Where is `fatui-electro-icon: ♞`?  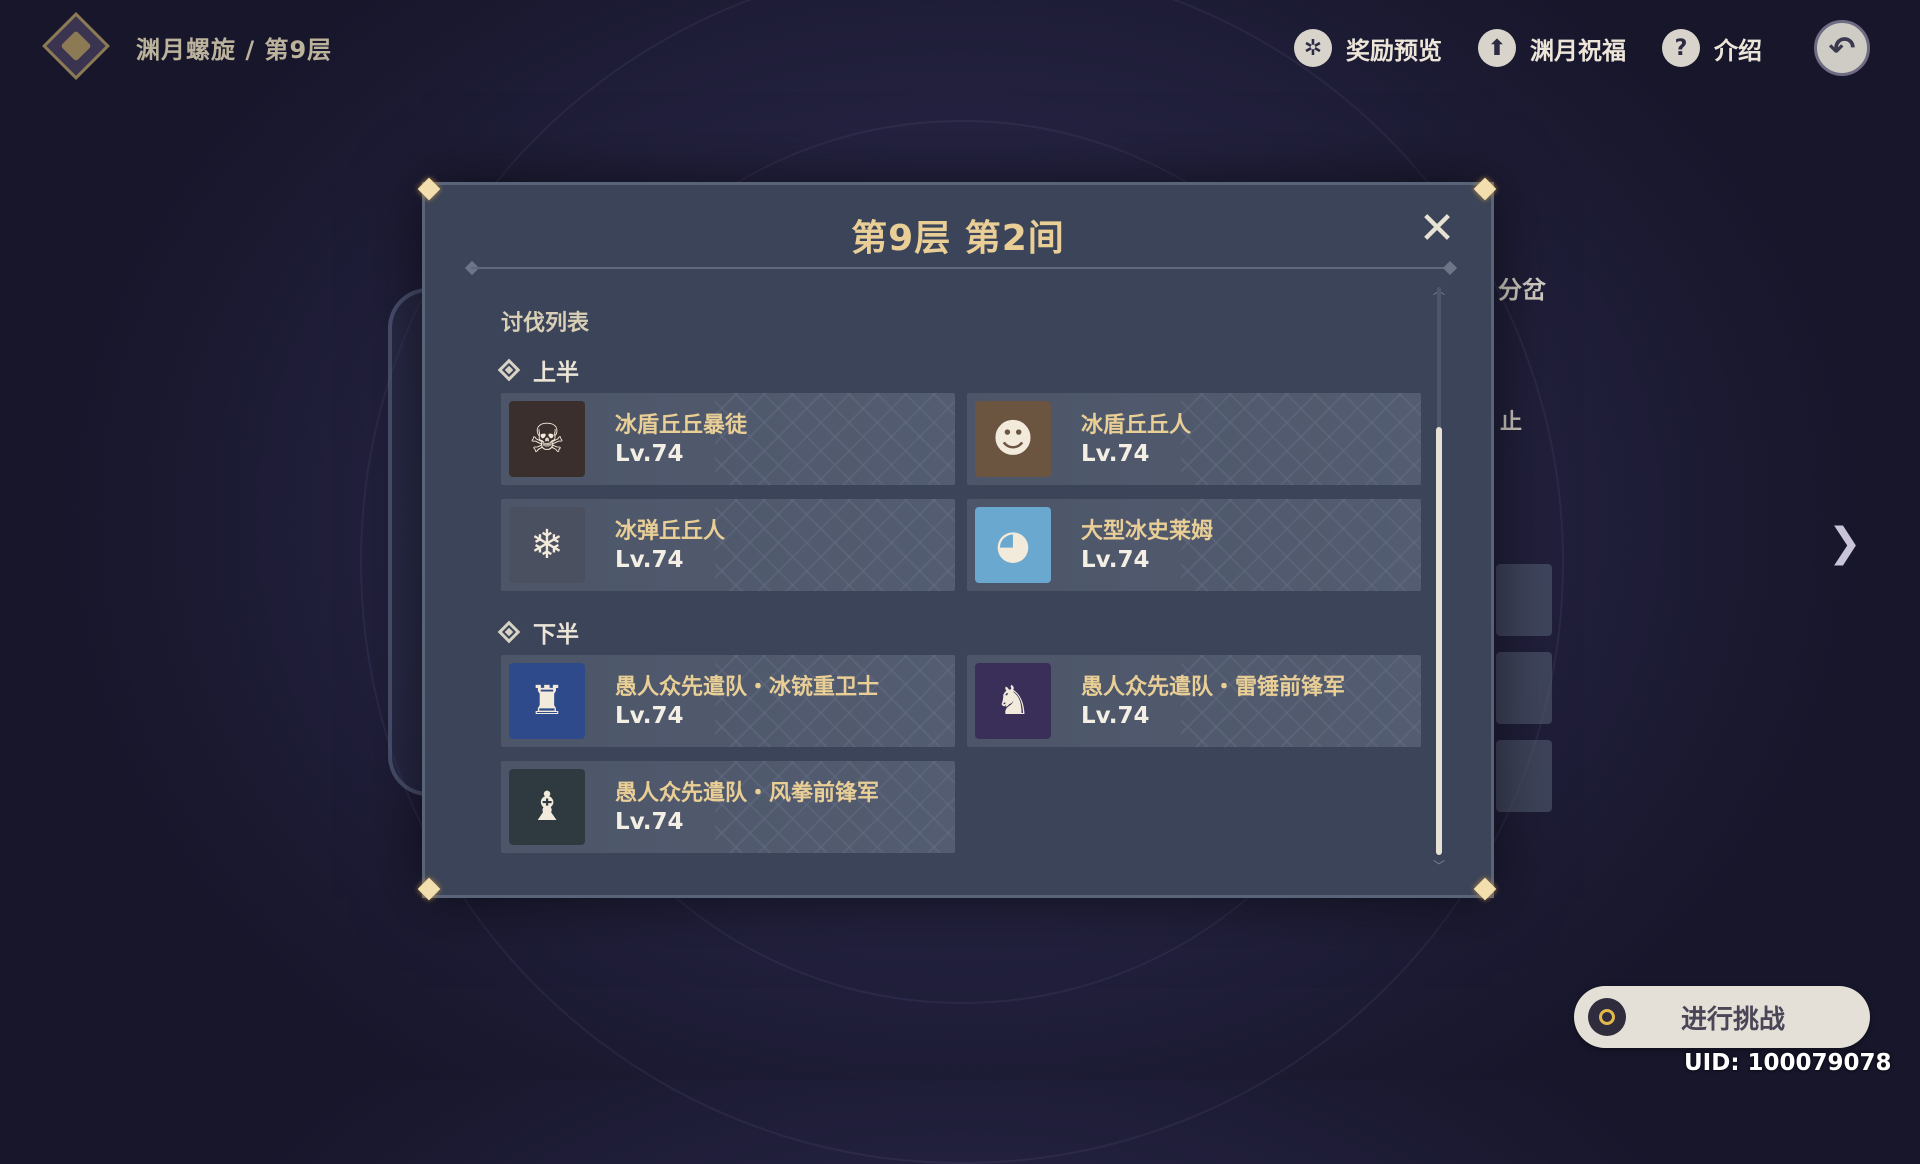
fatui-electro-icon: ♞ is located at coordinates (1013, 701).